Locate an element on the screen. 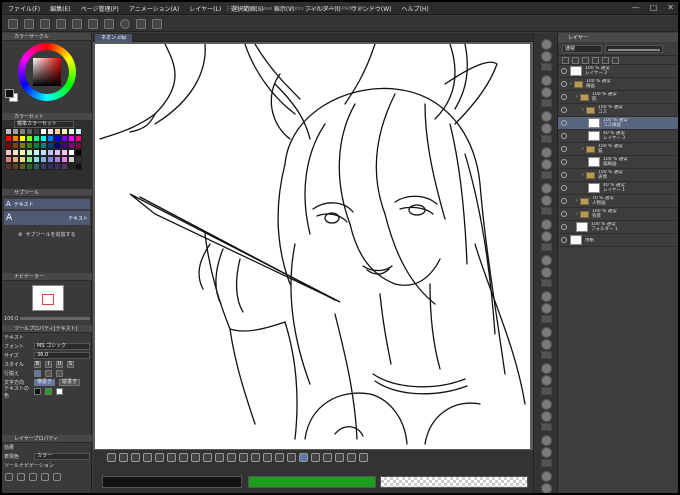 This screenshot has height=495, width=680. move-icon is located at coordinates (243, 457).